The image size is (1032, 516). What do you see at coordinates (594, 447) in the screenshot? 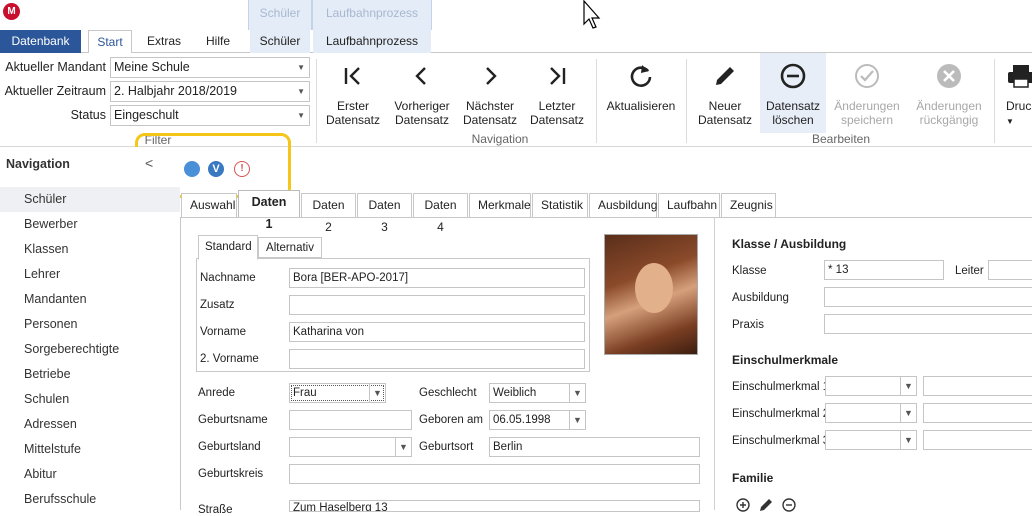
I see `geburtsort-field: Berlin` at bounding box center [594, 447].